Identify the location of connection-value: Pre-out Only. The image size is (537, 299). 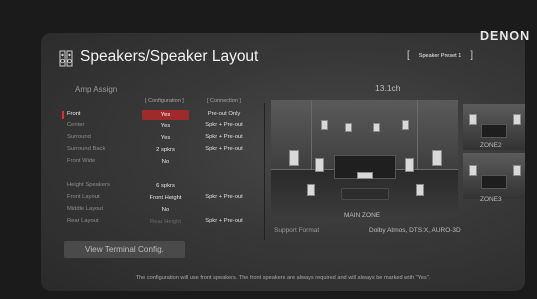
(224, 114).